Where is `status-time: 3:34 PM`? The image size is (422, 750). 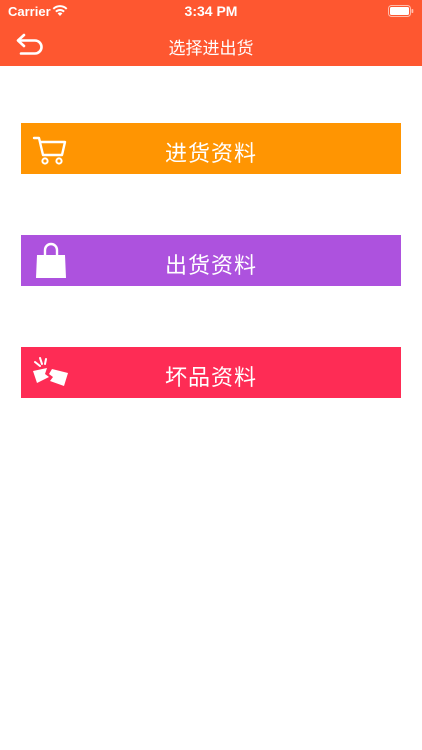 status-time: 3:34 PM is located at coordinates (211, 11).